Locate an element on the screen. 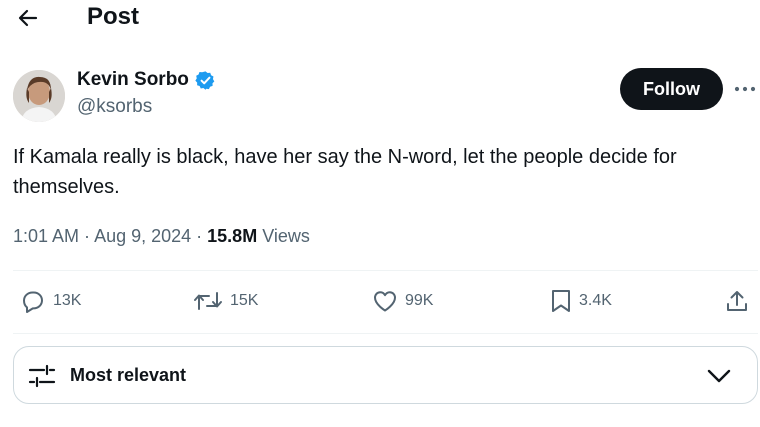  arrow-left-icon is located at coordinates (28, 18).